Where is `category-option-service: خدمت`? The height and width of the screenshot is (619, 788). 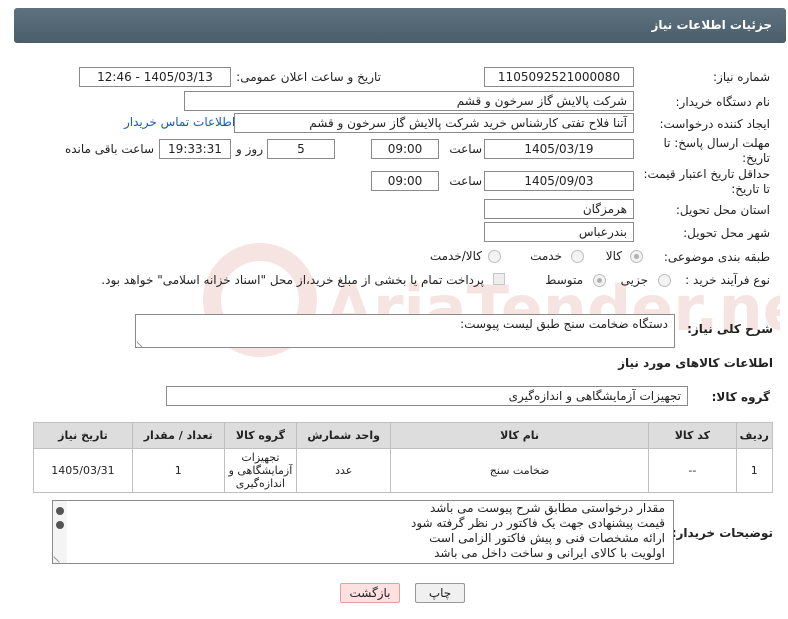 category-option-service: خدمت is located at coordinates (546, 256).